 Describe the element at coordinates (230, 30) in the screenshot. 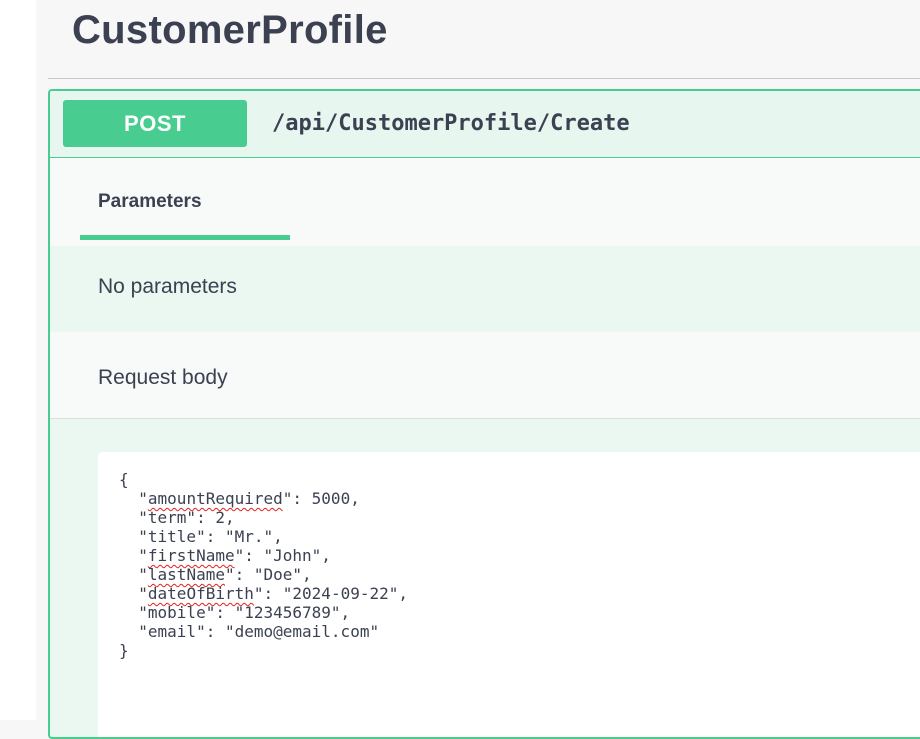

I see `section-title: CustomerProfile` at that location.